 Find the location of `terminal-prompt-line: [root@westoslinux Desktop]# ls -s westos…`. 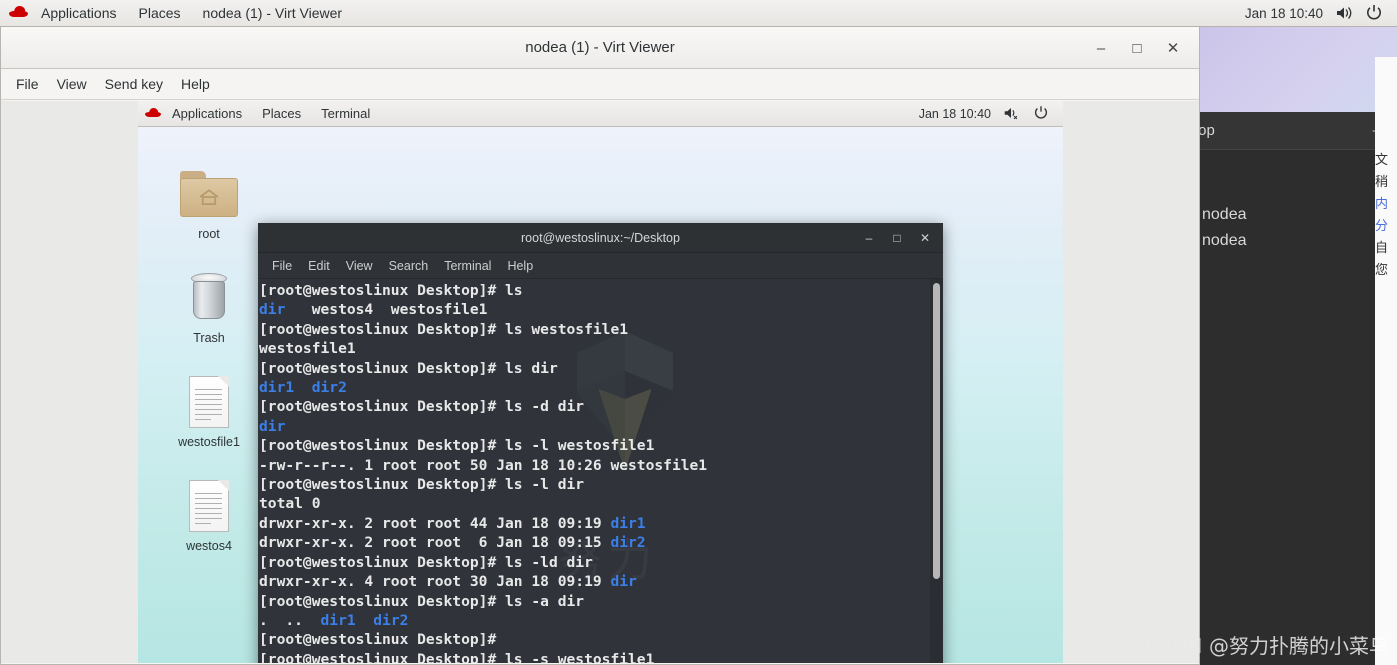

terminal-prompt-line: [root@westoslinux Desktop]# ls -s westos… is located at coordinates (601, 656).